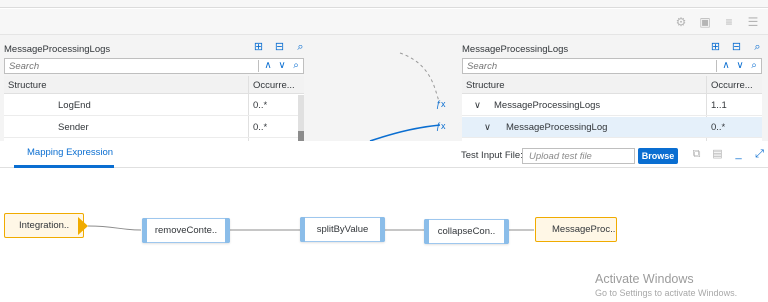 This screenshot has width=768, height=302. I want to click on row-name: LogEnd, so click(74, 105).